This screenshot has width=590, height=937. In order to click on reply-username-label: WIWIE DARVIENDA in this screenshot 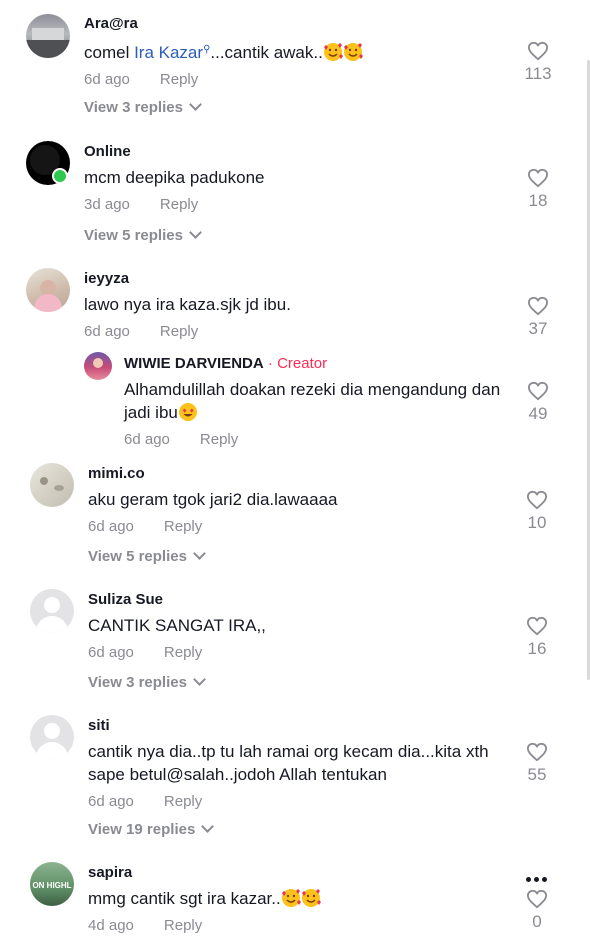, I will do `click(194, 363)`.